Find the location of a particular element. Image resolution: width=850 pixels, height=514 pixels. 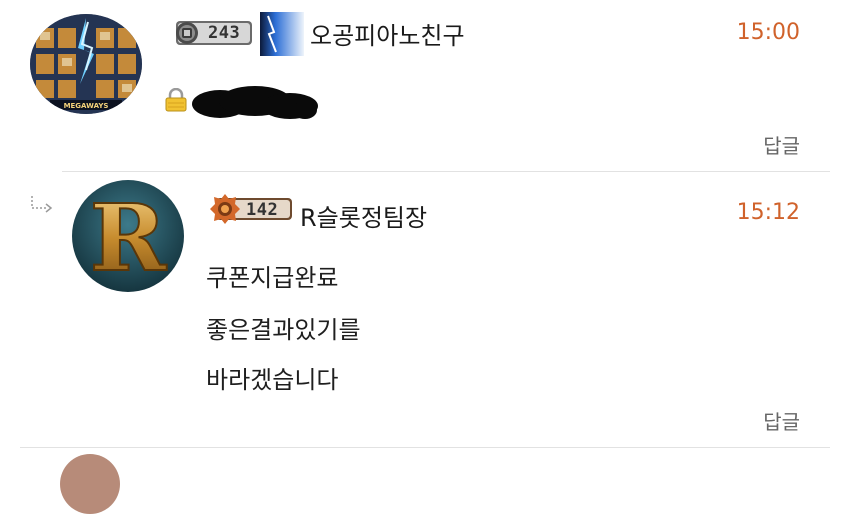

comment-time: 15:00 is located at coordinates (768, 32).